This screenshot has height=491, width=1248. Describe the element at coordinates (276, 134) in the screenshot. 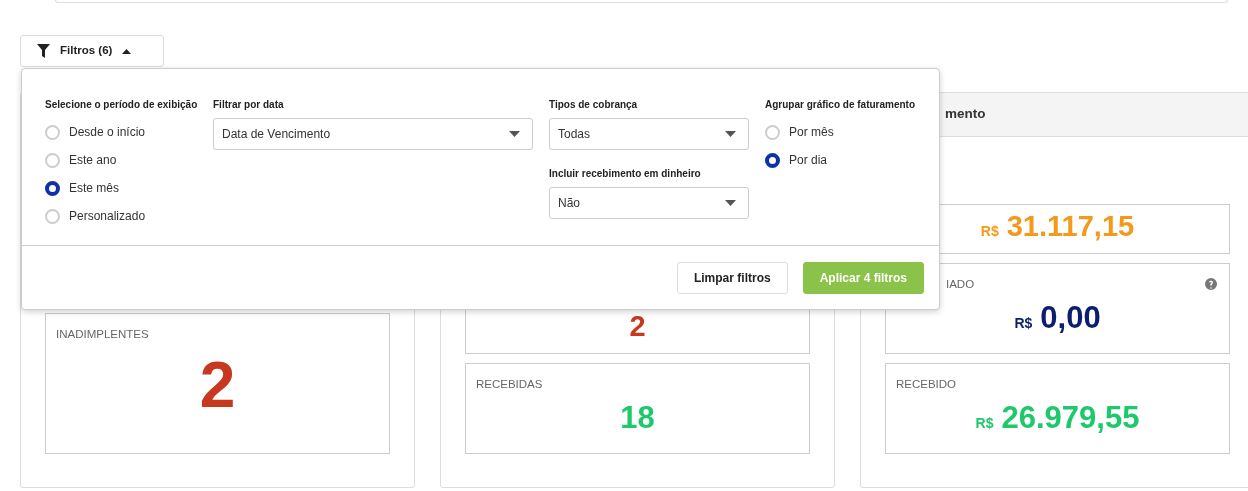

I see `select-value: Data de Vencimento` at that location.